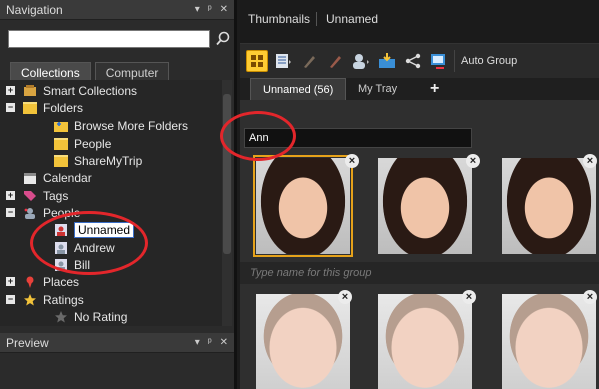 This screenshot has height=389, width=599. Describe the element at coordinates (93, 143) in the screenshot. I see `tree-label: People` at that location.